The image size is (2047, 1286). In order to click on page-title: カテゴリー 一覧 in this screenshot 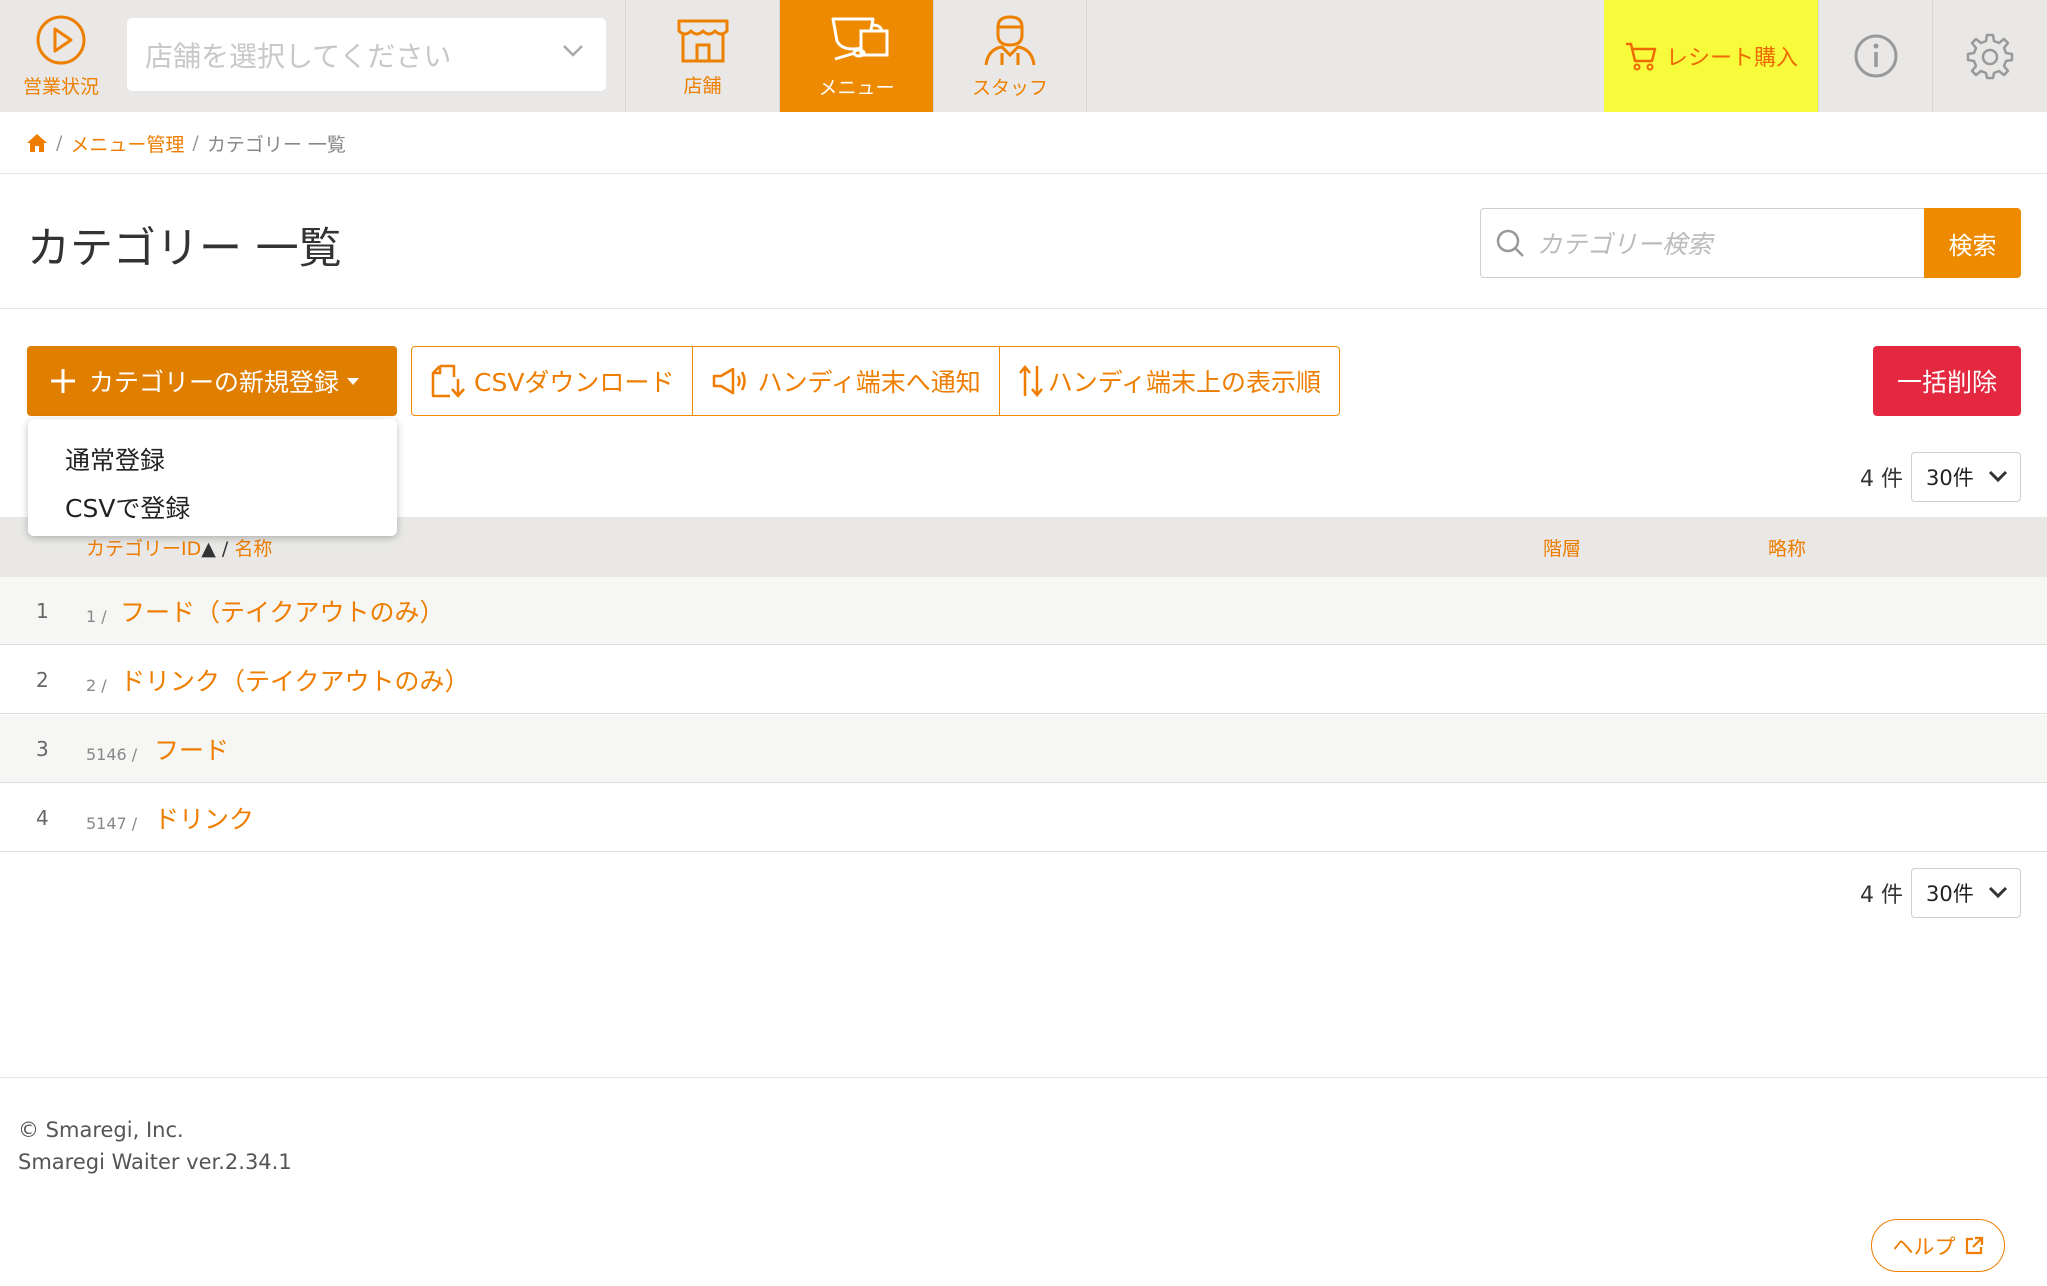, I will do `click(184, 249)`.